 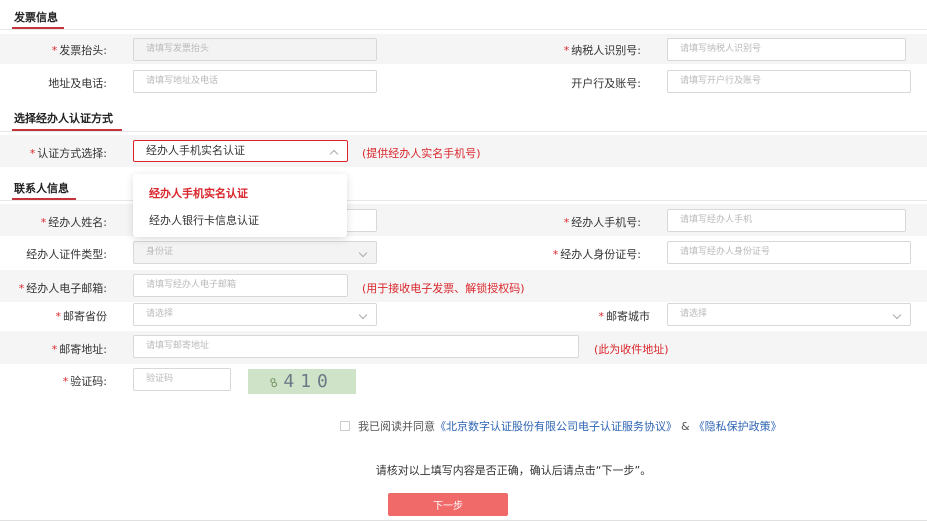 I want to click on bank-input: 请填写开户行及账号, so click(x=789, y=81).